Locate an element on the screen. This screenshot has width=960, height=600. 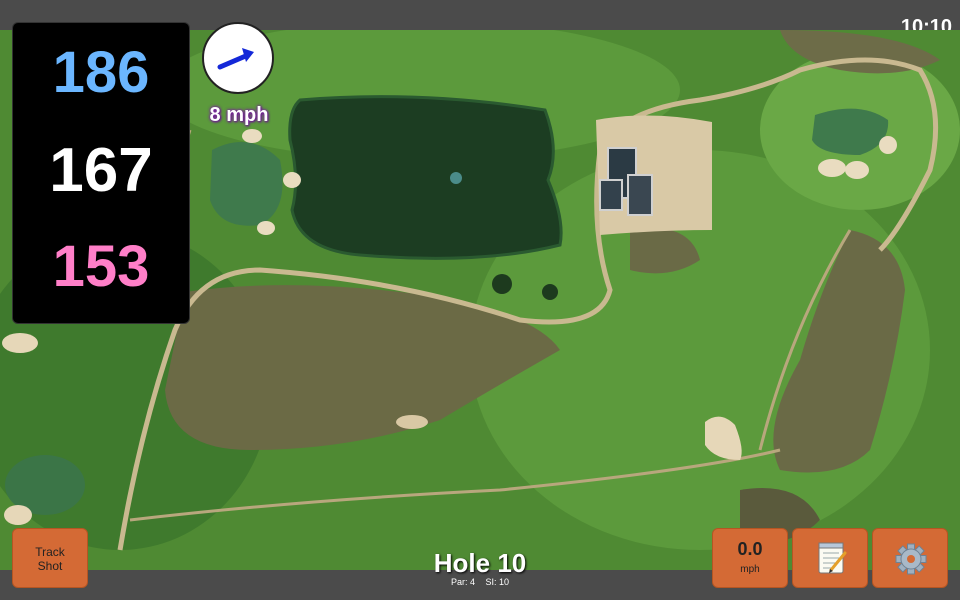
speed-button: 0.0 mph is located at coordinates (750, 558).